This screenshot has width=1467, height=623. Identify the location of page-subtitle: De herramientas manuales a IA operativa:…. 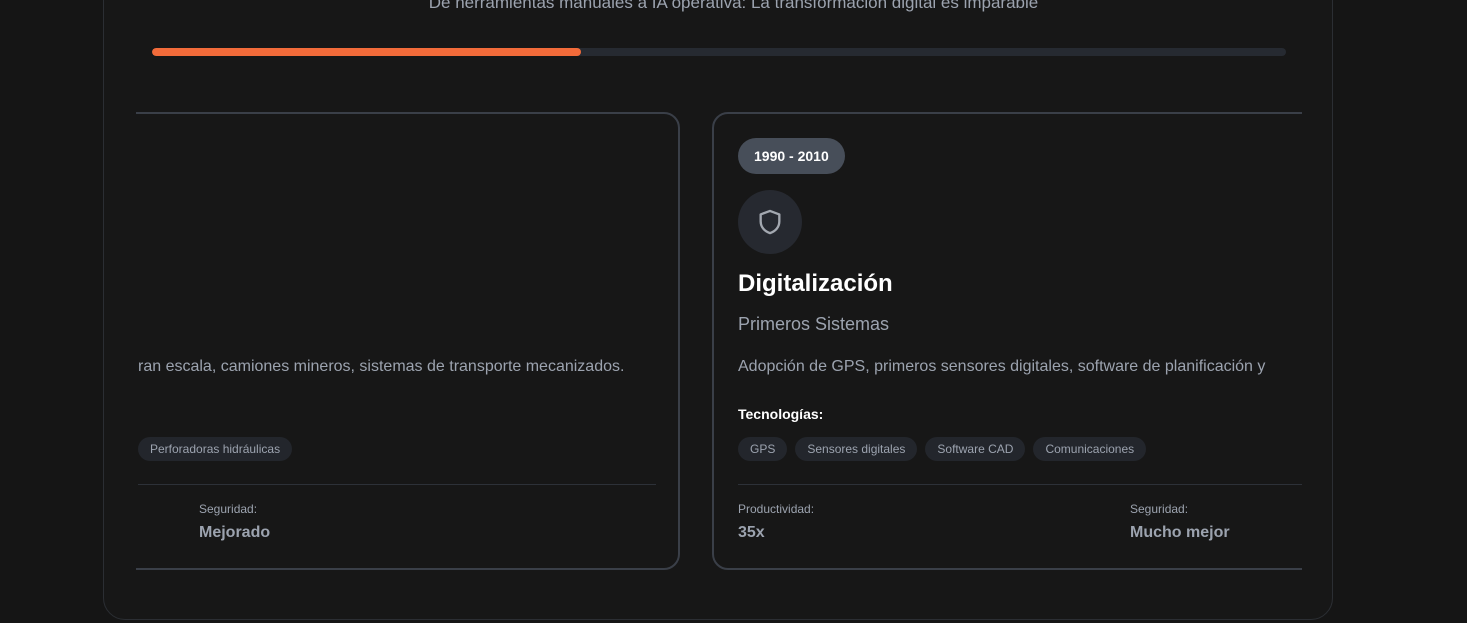
(733, 6).